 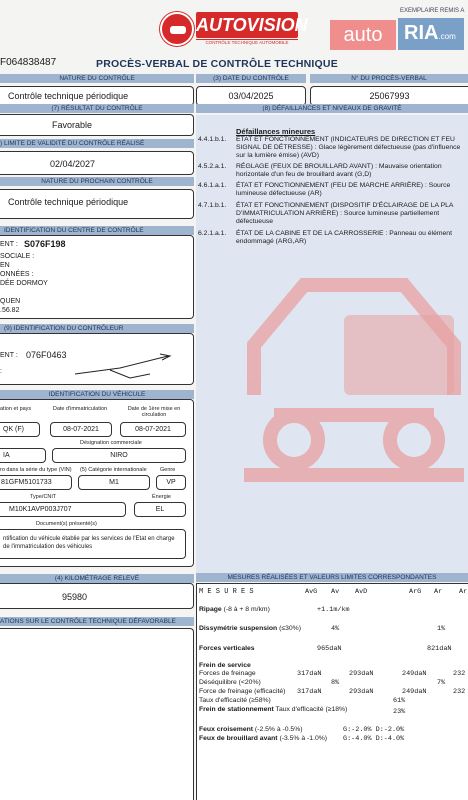 What do you see at coordinates (246, 609) in the screenshot?
I see `ripage-limit: (-8 à + 8 m/km)` at bounding box center [246, 609].